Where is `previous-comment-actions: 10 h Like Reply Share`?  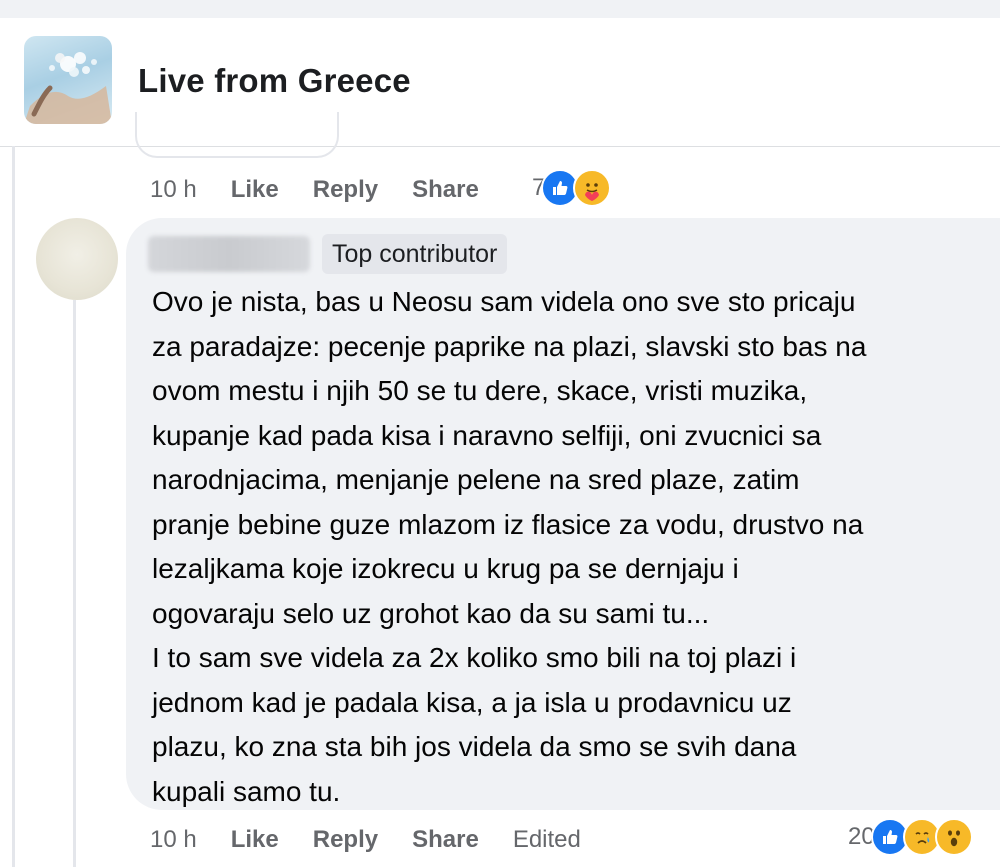 previous-comment-actions: 10 h Like Reply Share is located at coordinates (331, 190).